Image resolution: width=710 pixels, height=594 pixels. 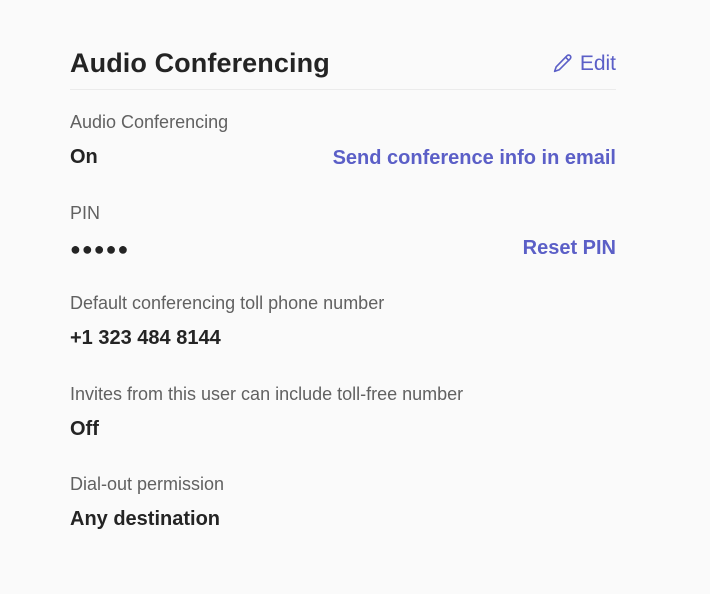 I want to click on pin-value: ●●●●●, so click(x=100, y=249).